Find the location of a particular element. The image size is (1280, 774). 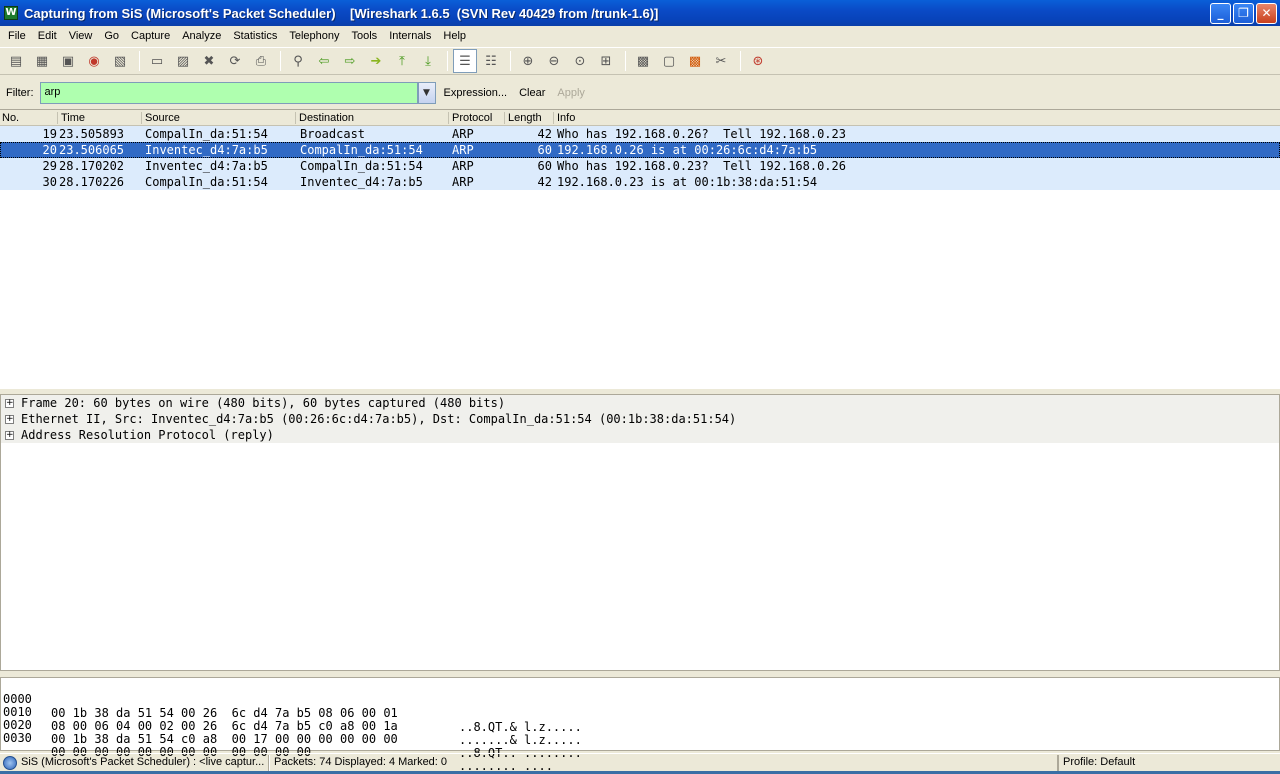

clear-button: Clear is located at coordinates (532, 93).